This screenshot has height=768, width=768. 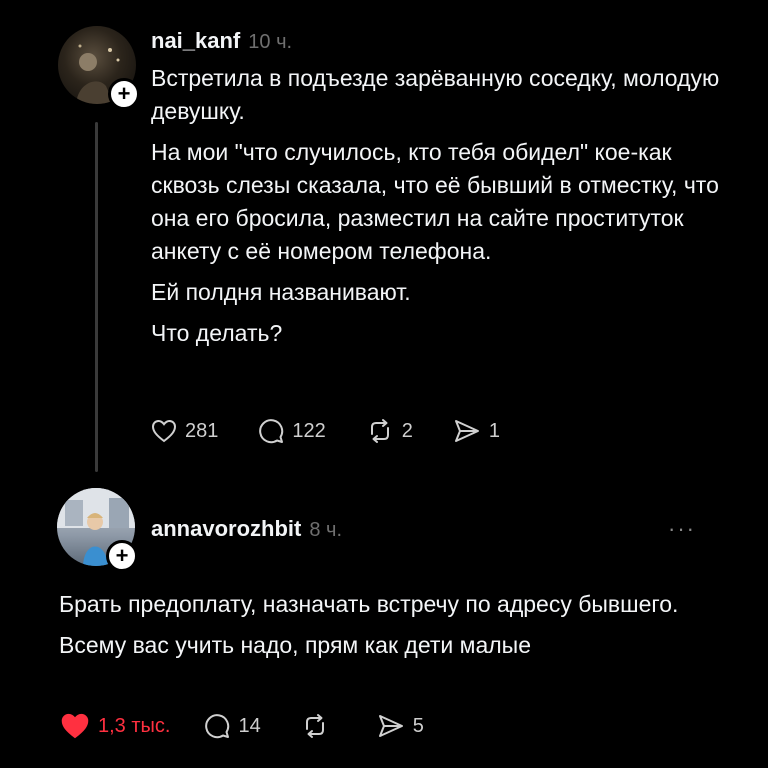 I want to click on repost-button, so click(x=319, y=726).